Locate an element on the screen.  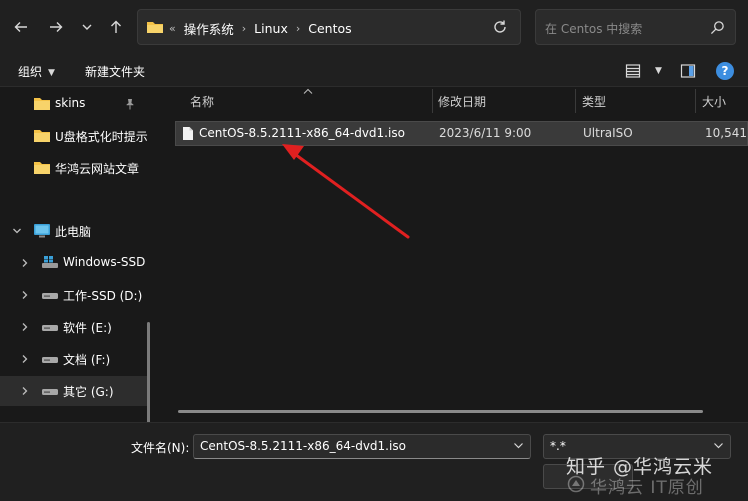
arrow-up-icon is located at coordinates (116, 26).